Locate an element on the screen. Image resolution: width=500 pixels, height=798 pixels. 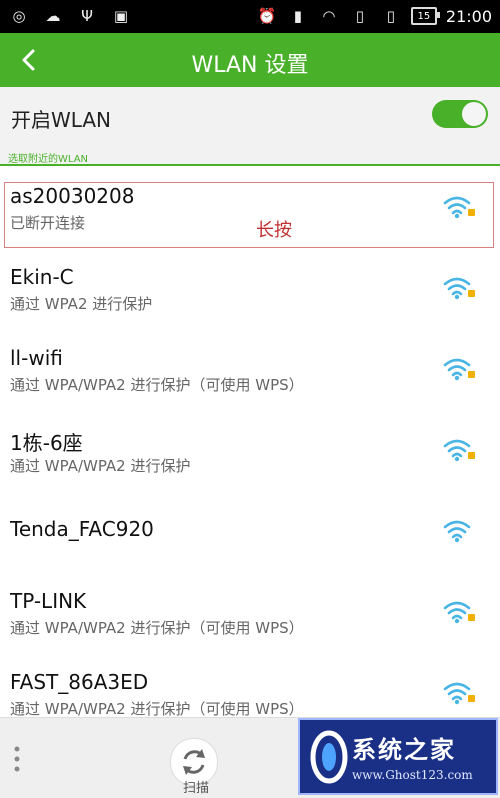
network-item: Ekin-C 通过 WPA2 进行保护 is located at coordinates (250, 288).